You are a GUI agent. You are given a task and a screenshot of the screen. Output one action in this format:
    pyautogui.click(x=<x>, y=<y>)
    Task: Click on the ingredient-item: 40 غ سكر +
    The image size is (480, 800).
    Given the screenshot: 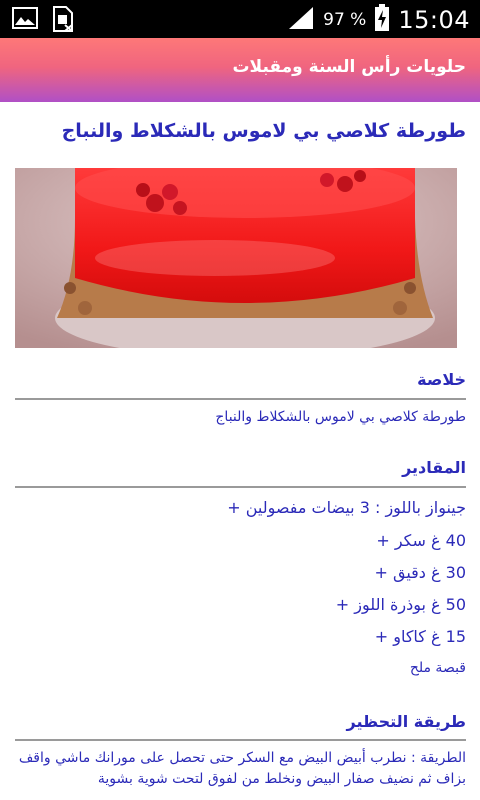 What is the action you would take?
    pyautogui.click(x=421, y=540)
    